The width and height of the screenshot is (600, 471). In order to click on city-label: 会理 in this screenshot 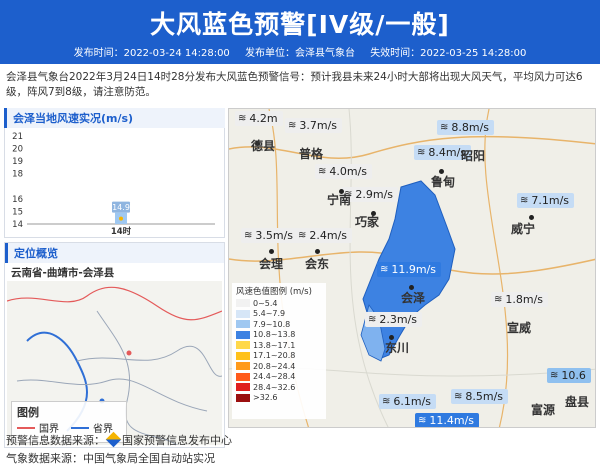, I will do `click(271, 264)`.